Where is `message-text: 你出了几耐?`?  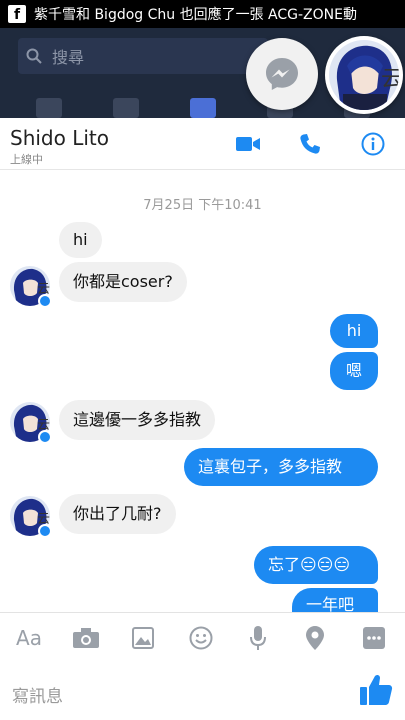 message-text: 你出了几耐? is located at coordinates (117, 513).